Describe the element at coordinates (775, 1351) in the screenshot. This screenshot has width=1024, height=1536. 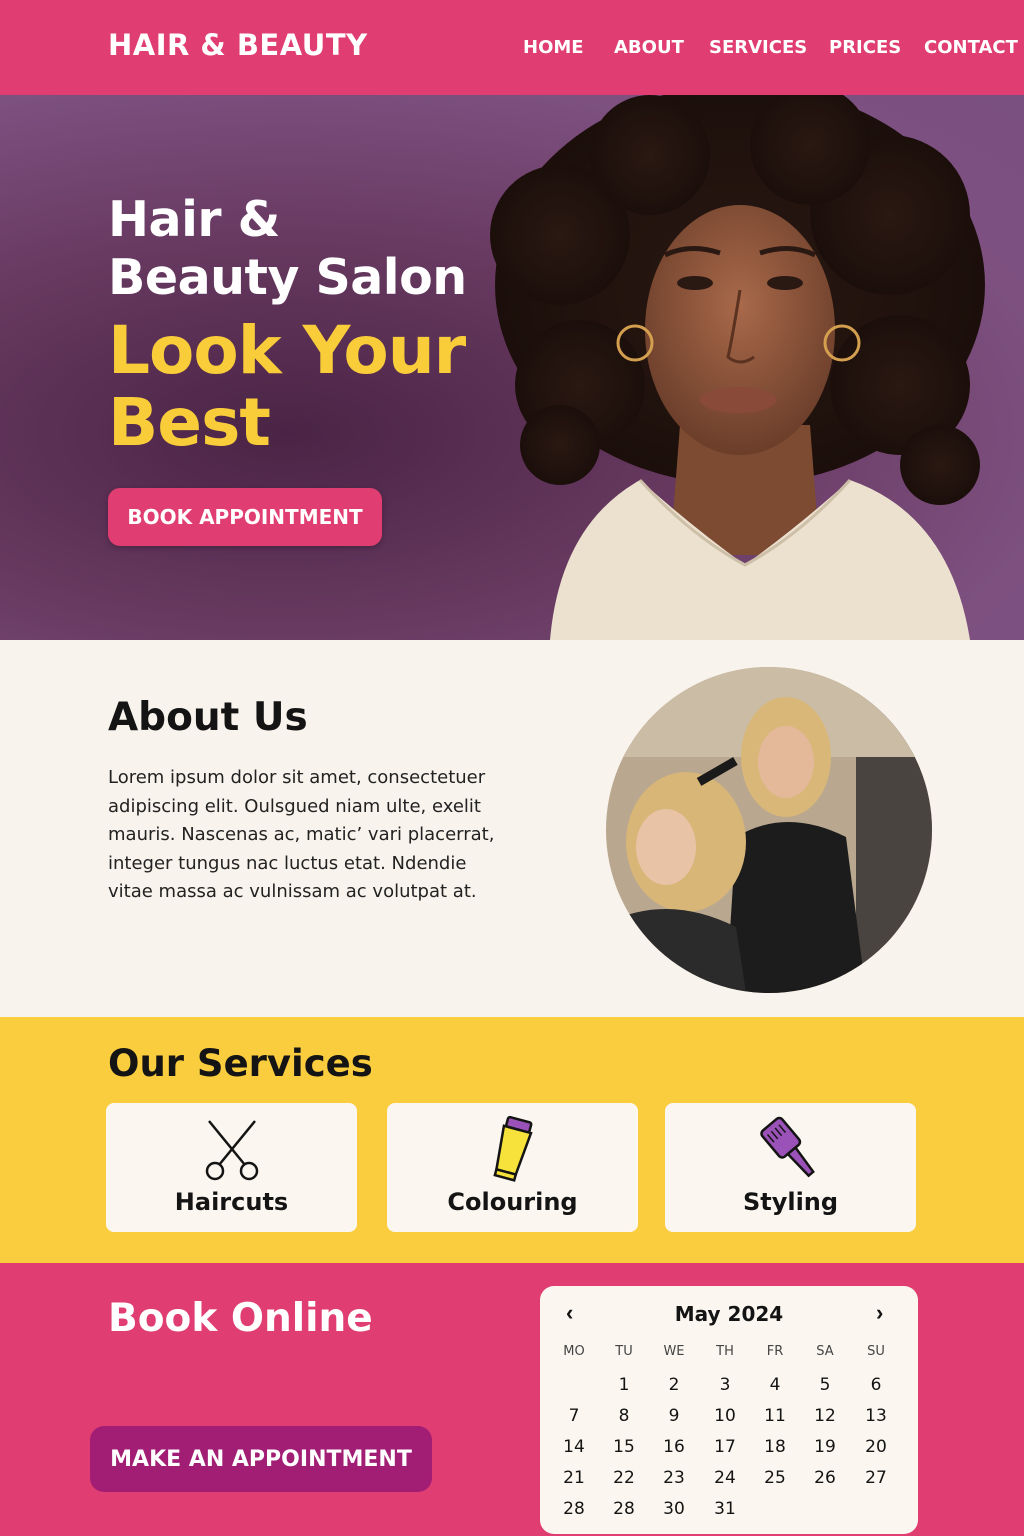
I see `weekday-label: FR` at that location.